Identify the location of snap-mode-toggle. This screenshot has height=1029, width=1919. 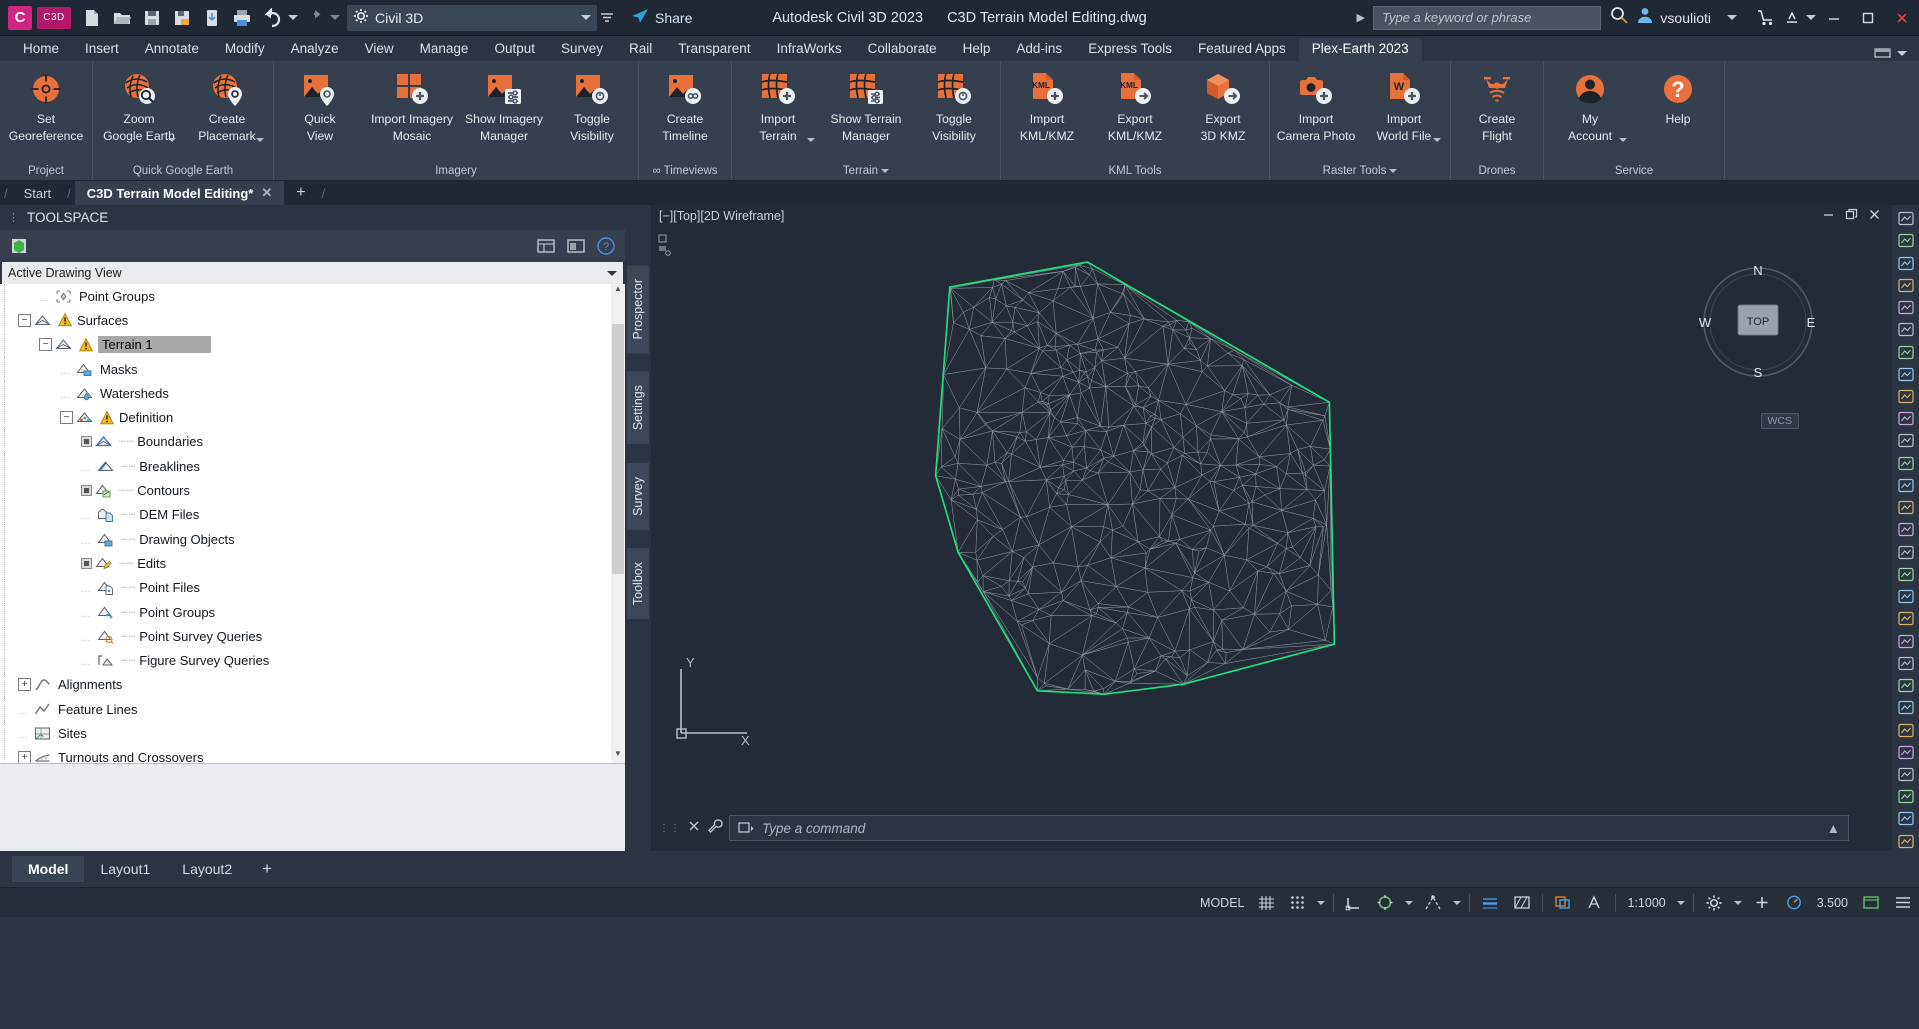
(1297, 903).